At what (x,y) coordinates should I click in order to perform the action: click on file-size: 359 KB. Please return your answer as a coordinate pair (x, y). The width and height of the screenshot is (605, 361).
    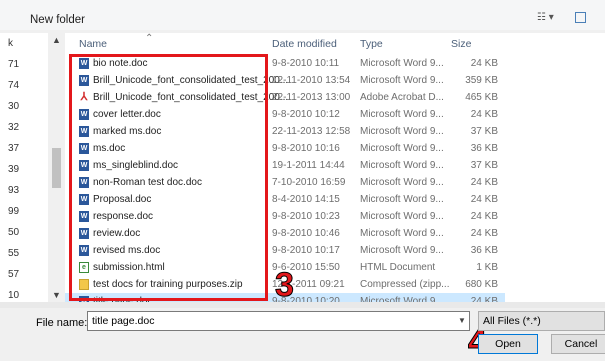
    Looking at the image, I should click on (481, 80).